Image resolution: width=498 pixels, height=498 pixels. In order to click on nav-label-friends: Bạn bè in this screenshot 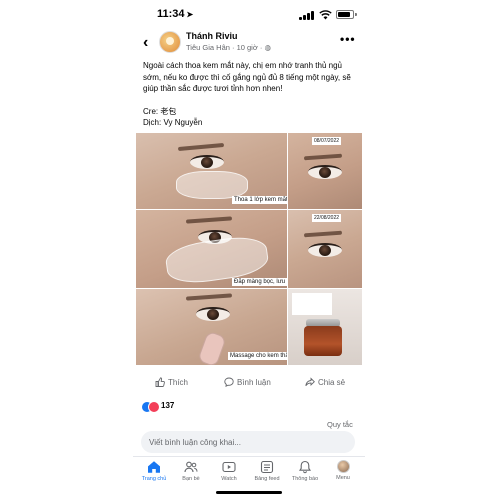, I will do `click(191, 479)`.